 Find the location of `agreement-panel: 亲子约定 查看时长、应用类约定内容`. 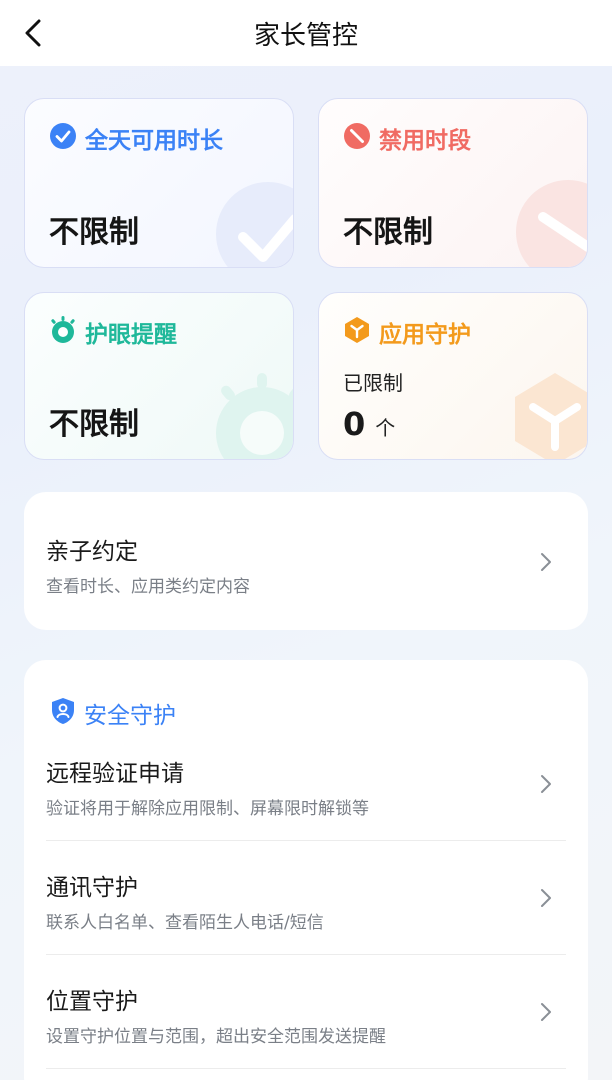

agreement-panel: 亲子约定 查看时长、应用类约定内容 is located at coordinates (306, 561).